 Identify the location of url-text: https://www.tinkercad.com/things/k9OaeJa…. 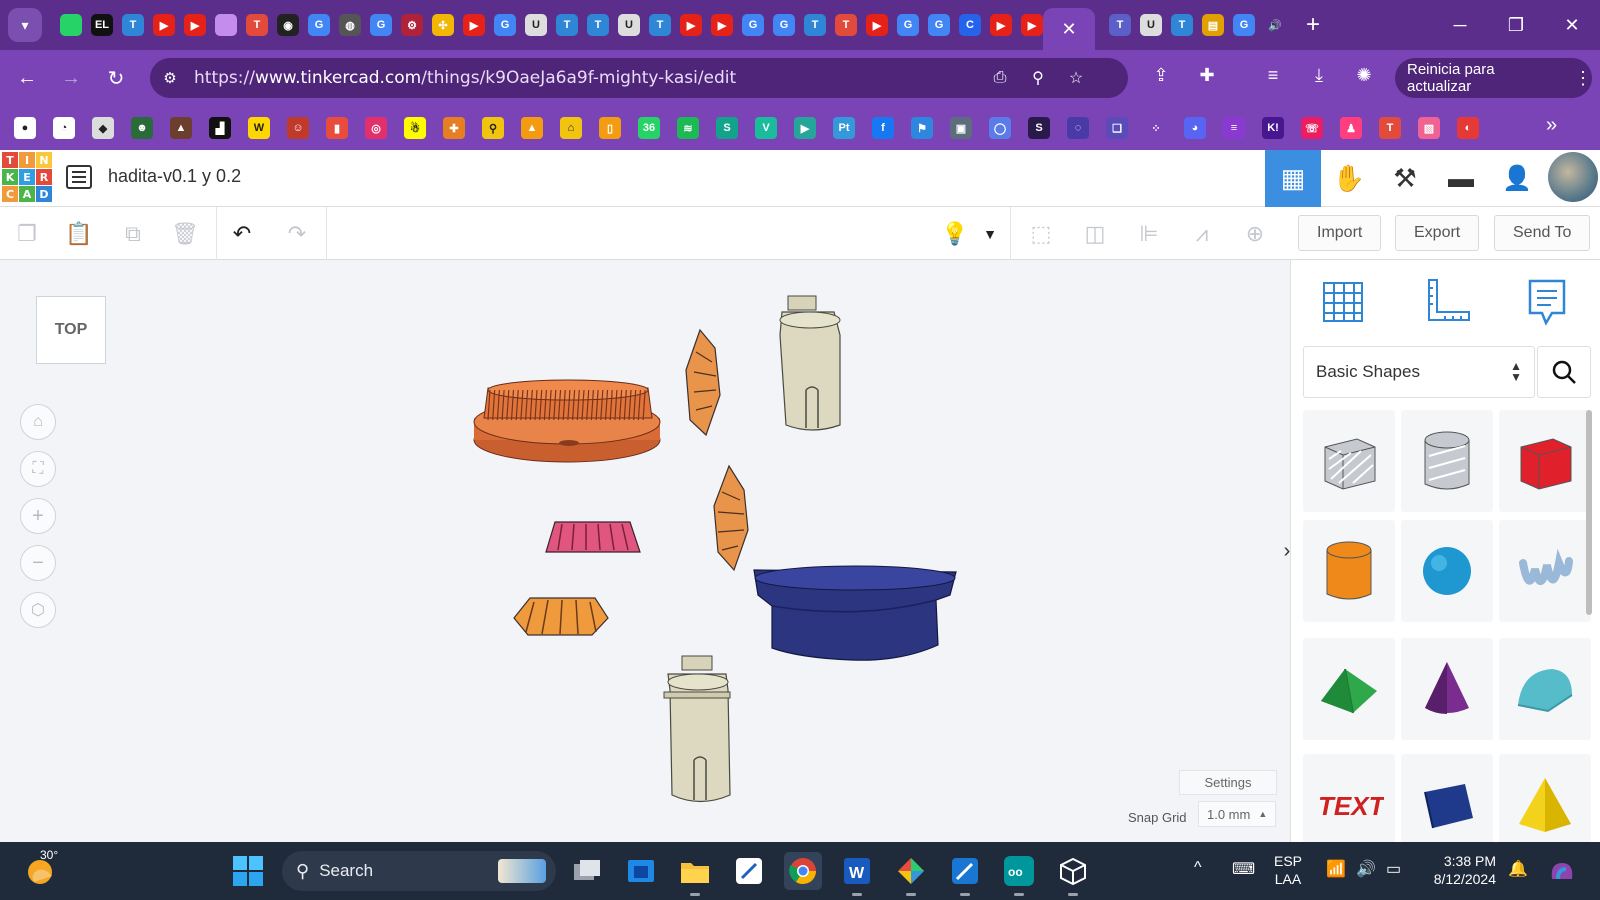
(465, 78).